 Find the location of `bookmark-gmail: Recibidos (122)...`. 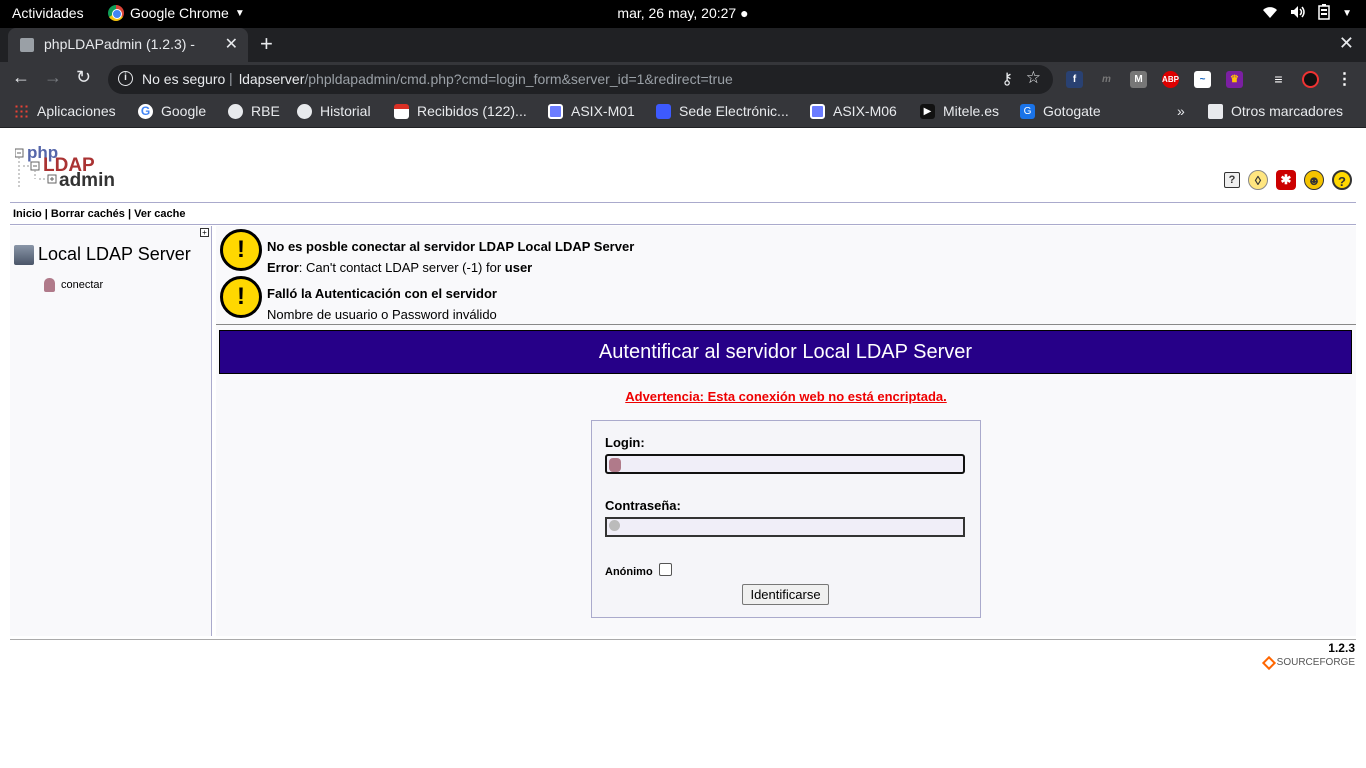

bookmark-gmail: Recibidos (122)... is located at coordinates (460, 111).